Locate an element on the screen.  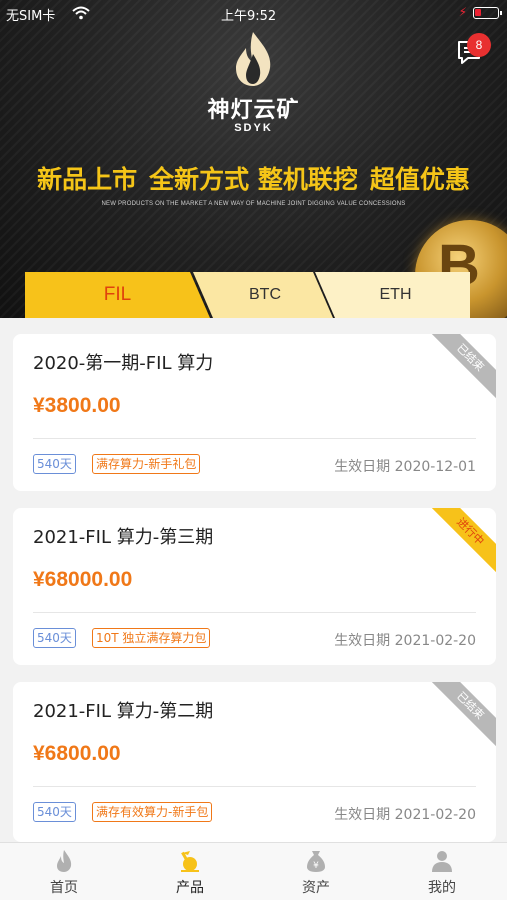
nav-mine: 我的 is located at coordinates (442, 871).